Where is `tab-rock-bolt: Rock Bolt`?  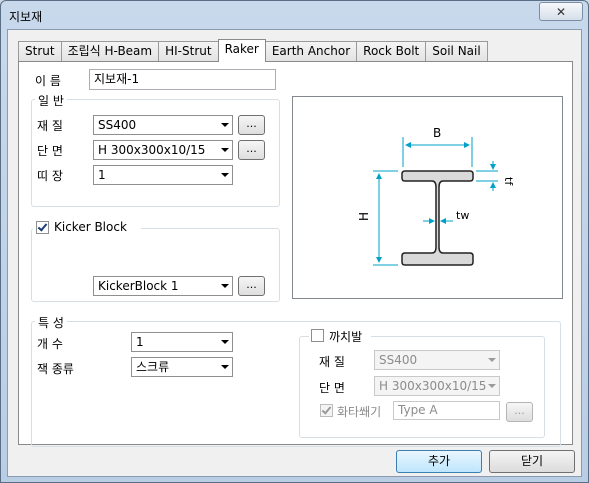 tab-rock-bolt: Rock Bolt is located at coordinates (391, 51).